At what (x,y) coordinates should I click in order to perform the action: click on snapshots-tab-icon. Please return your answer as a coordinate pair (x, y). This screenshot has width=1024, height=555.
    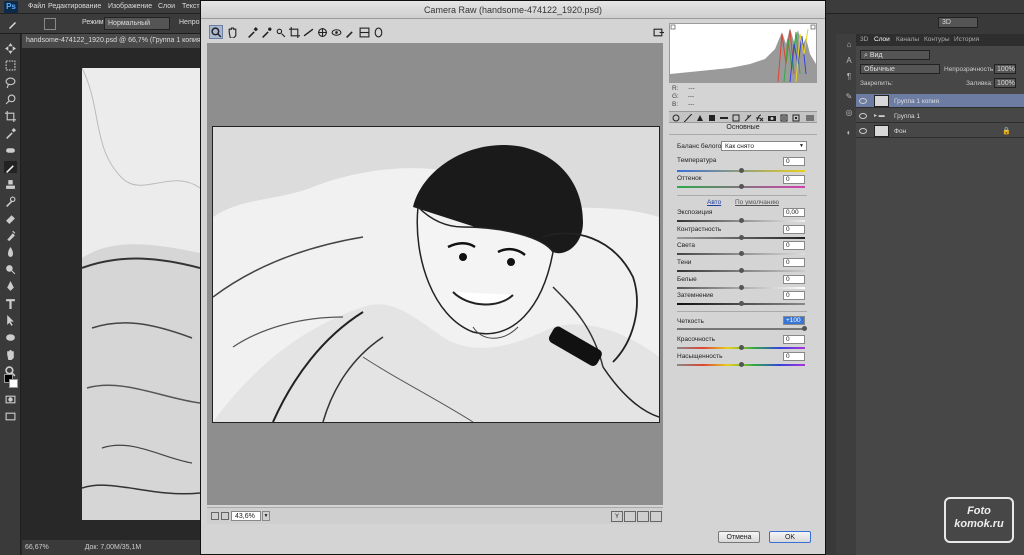
    Looking at the image, I should click on (796, 118).